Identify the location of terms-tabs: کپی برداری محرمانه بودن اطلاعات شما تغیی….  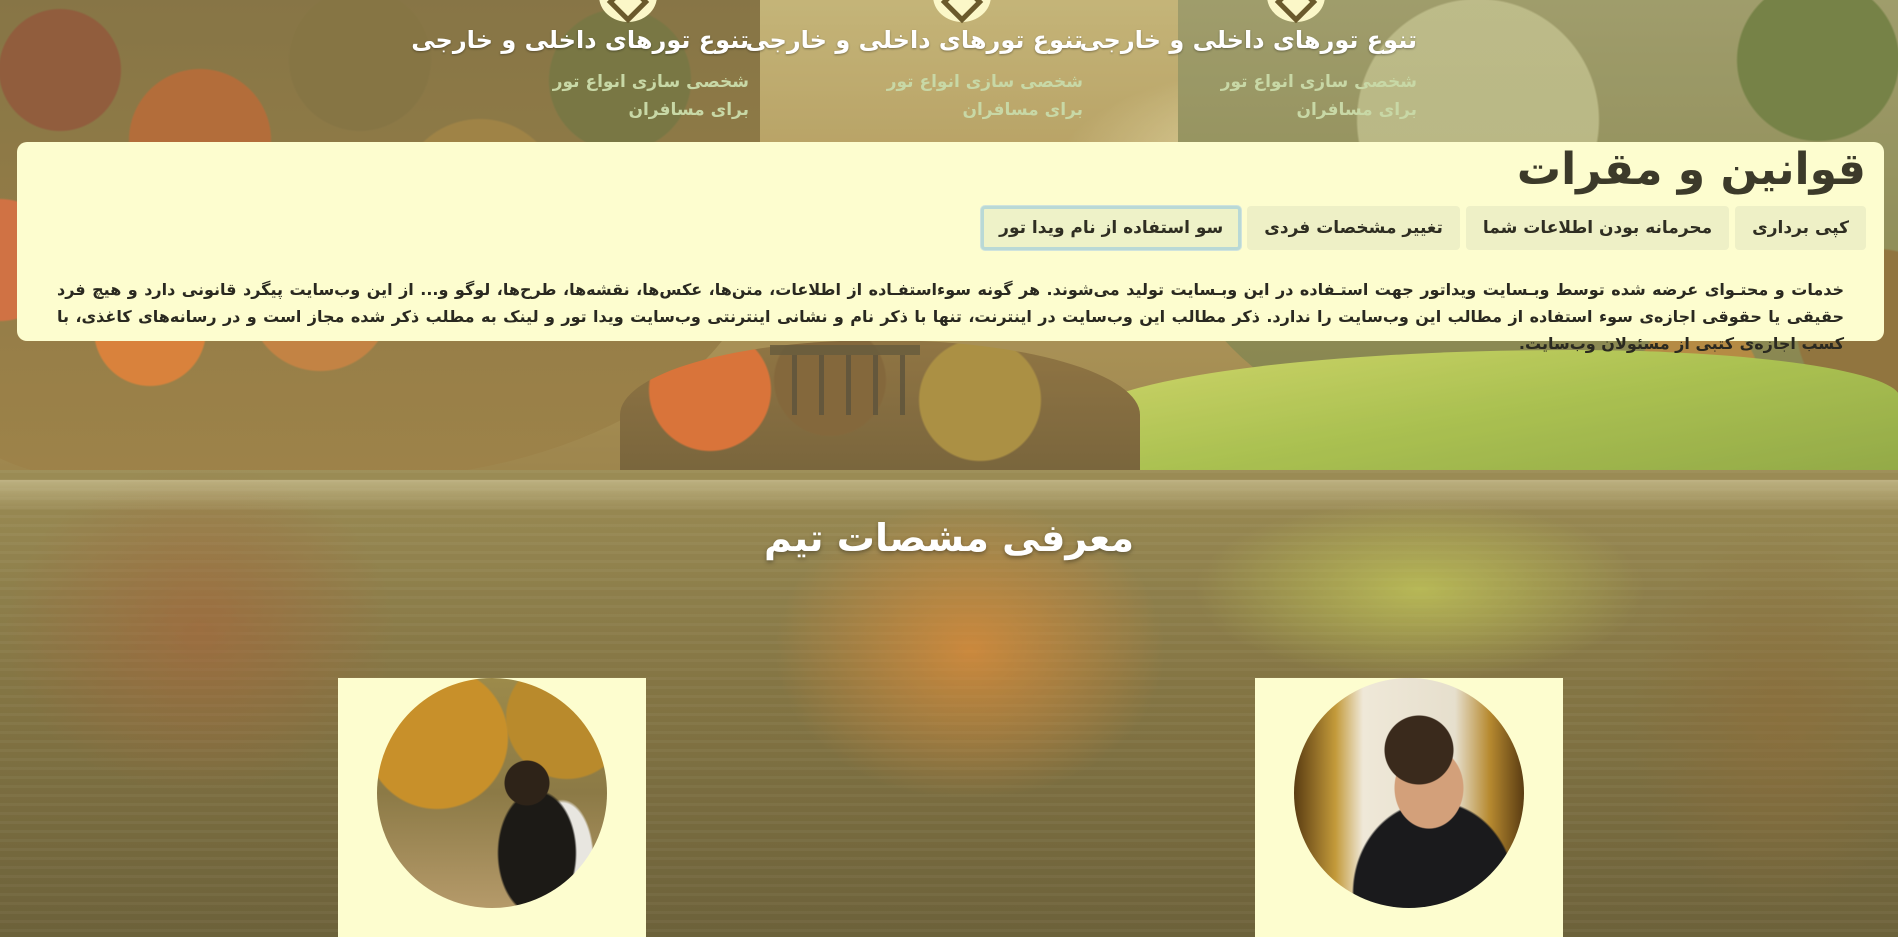
(1423, 228).